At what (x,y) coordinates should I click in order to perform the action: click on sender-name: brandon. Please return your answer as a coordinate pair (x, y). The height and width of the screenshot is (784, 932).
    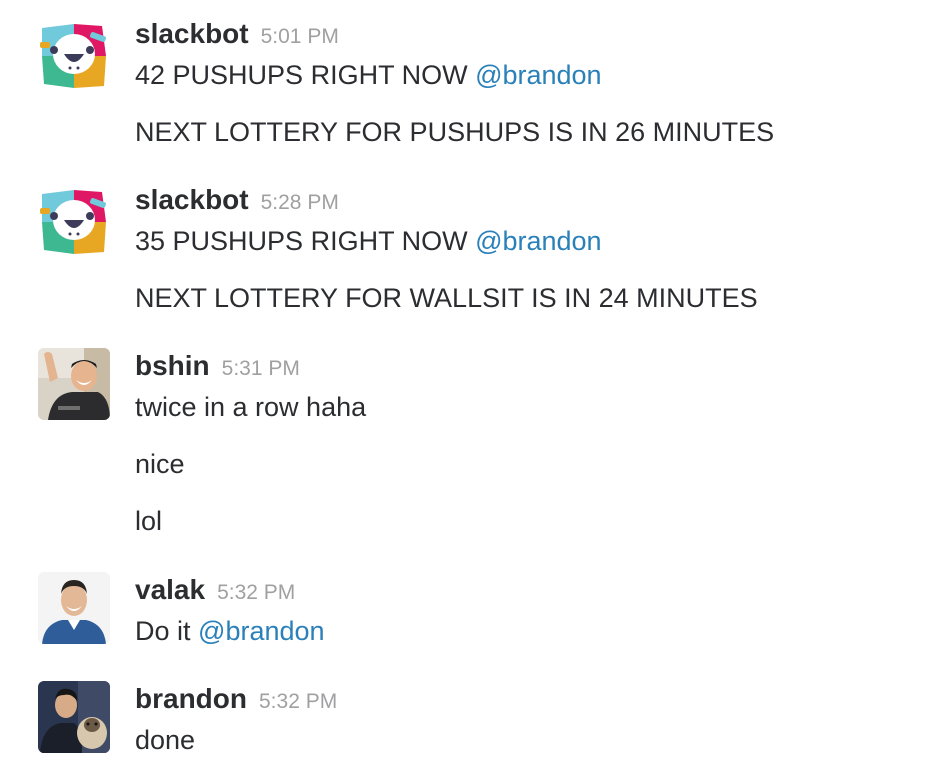
    Looking at the image, I should click on (191, 698).